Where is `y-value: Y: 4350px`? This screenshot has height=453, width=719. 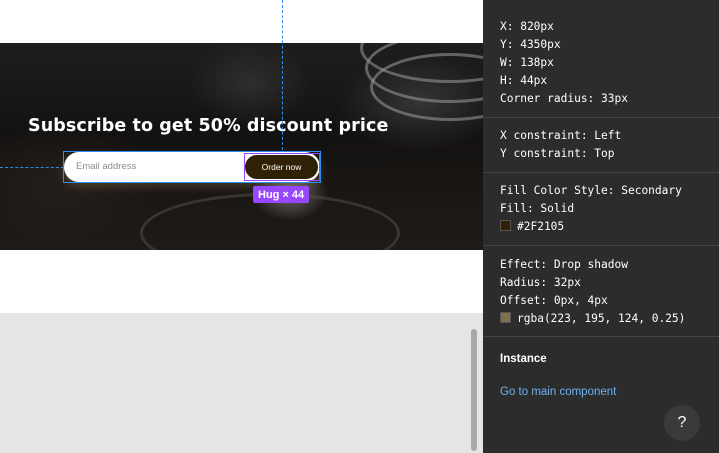 y-value: Y: 4350px is located at coordinates (609, 45).